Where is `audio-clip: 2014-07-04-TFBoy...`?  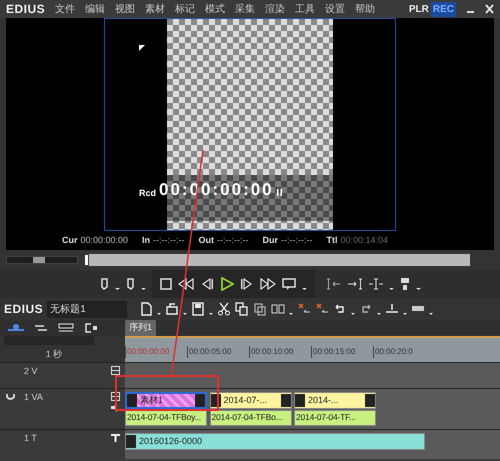
audio-clip: 2014-07-04-TFBoy... is located at coordinates (166, 418).